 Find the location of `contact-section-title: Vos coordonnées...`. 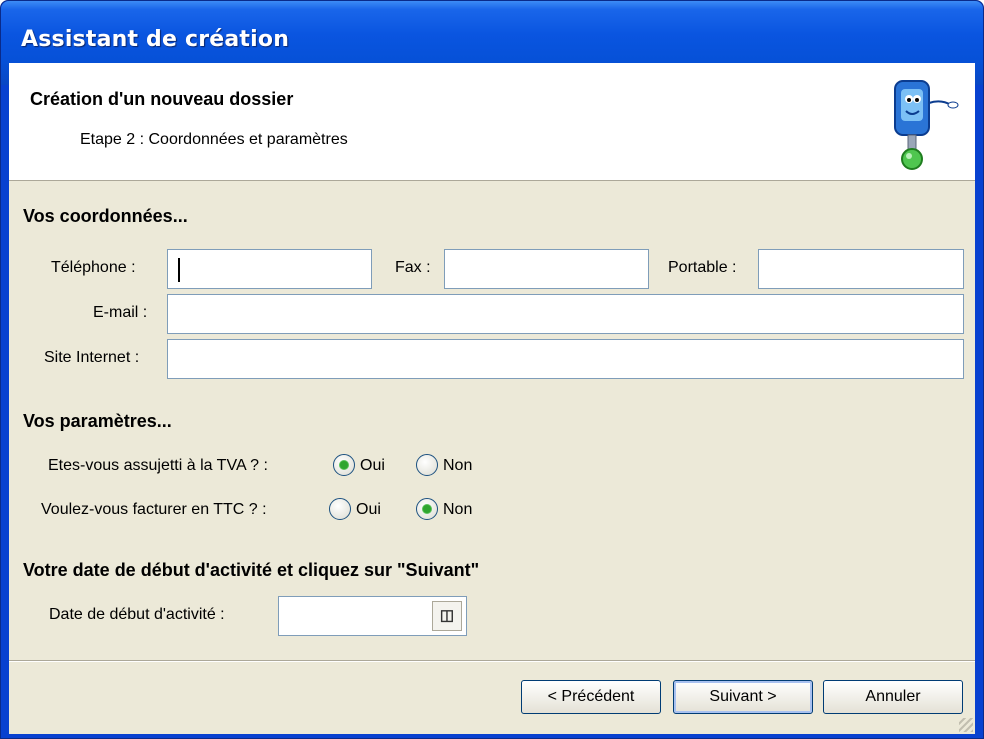

contact-section-title: Vos coordonnées... is located at coordinates (105, 216).